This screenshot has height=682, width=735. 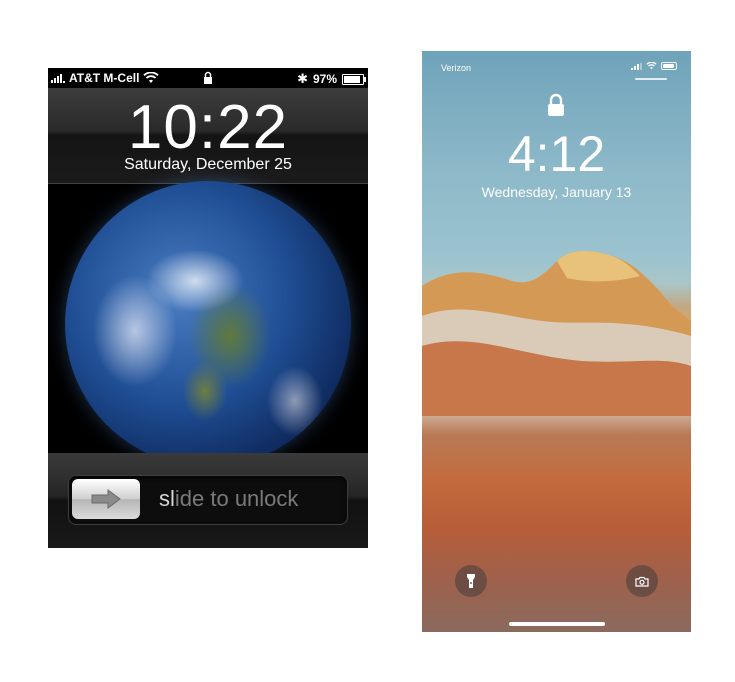 I want to click on status-icons, so click(x=654, y=66).